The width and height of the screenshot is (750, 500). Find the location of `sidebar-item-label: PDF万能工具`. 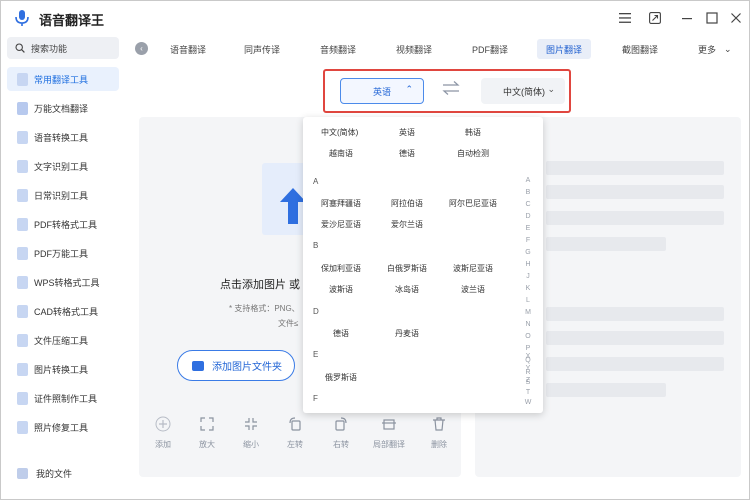

sidebar-item-label: PDF万能工具 is located at coordinates (61, 253).